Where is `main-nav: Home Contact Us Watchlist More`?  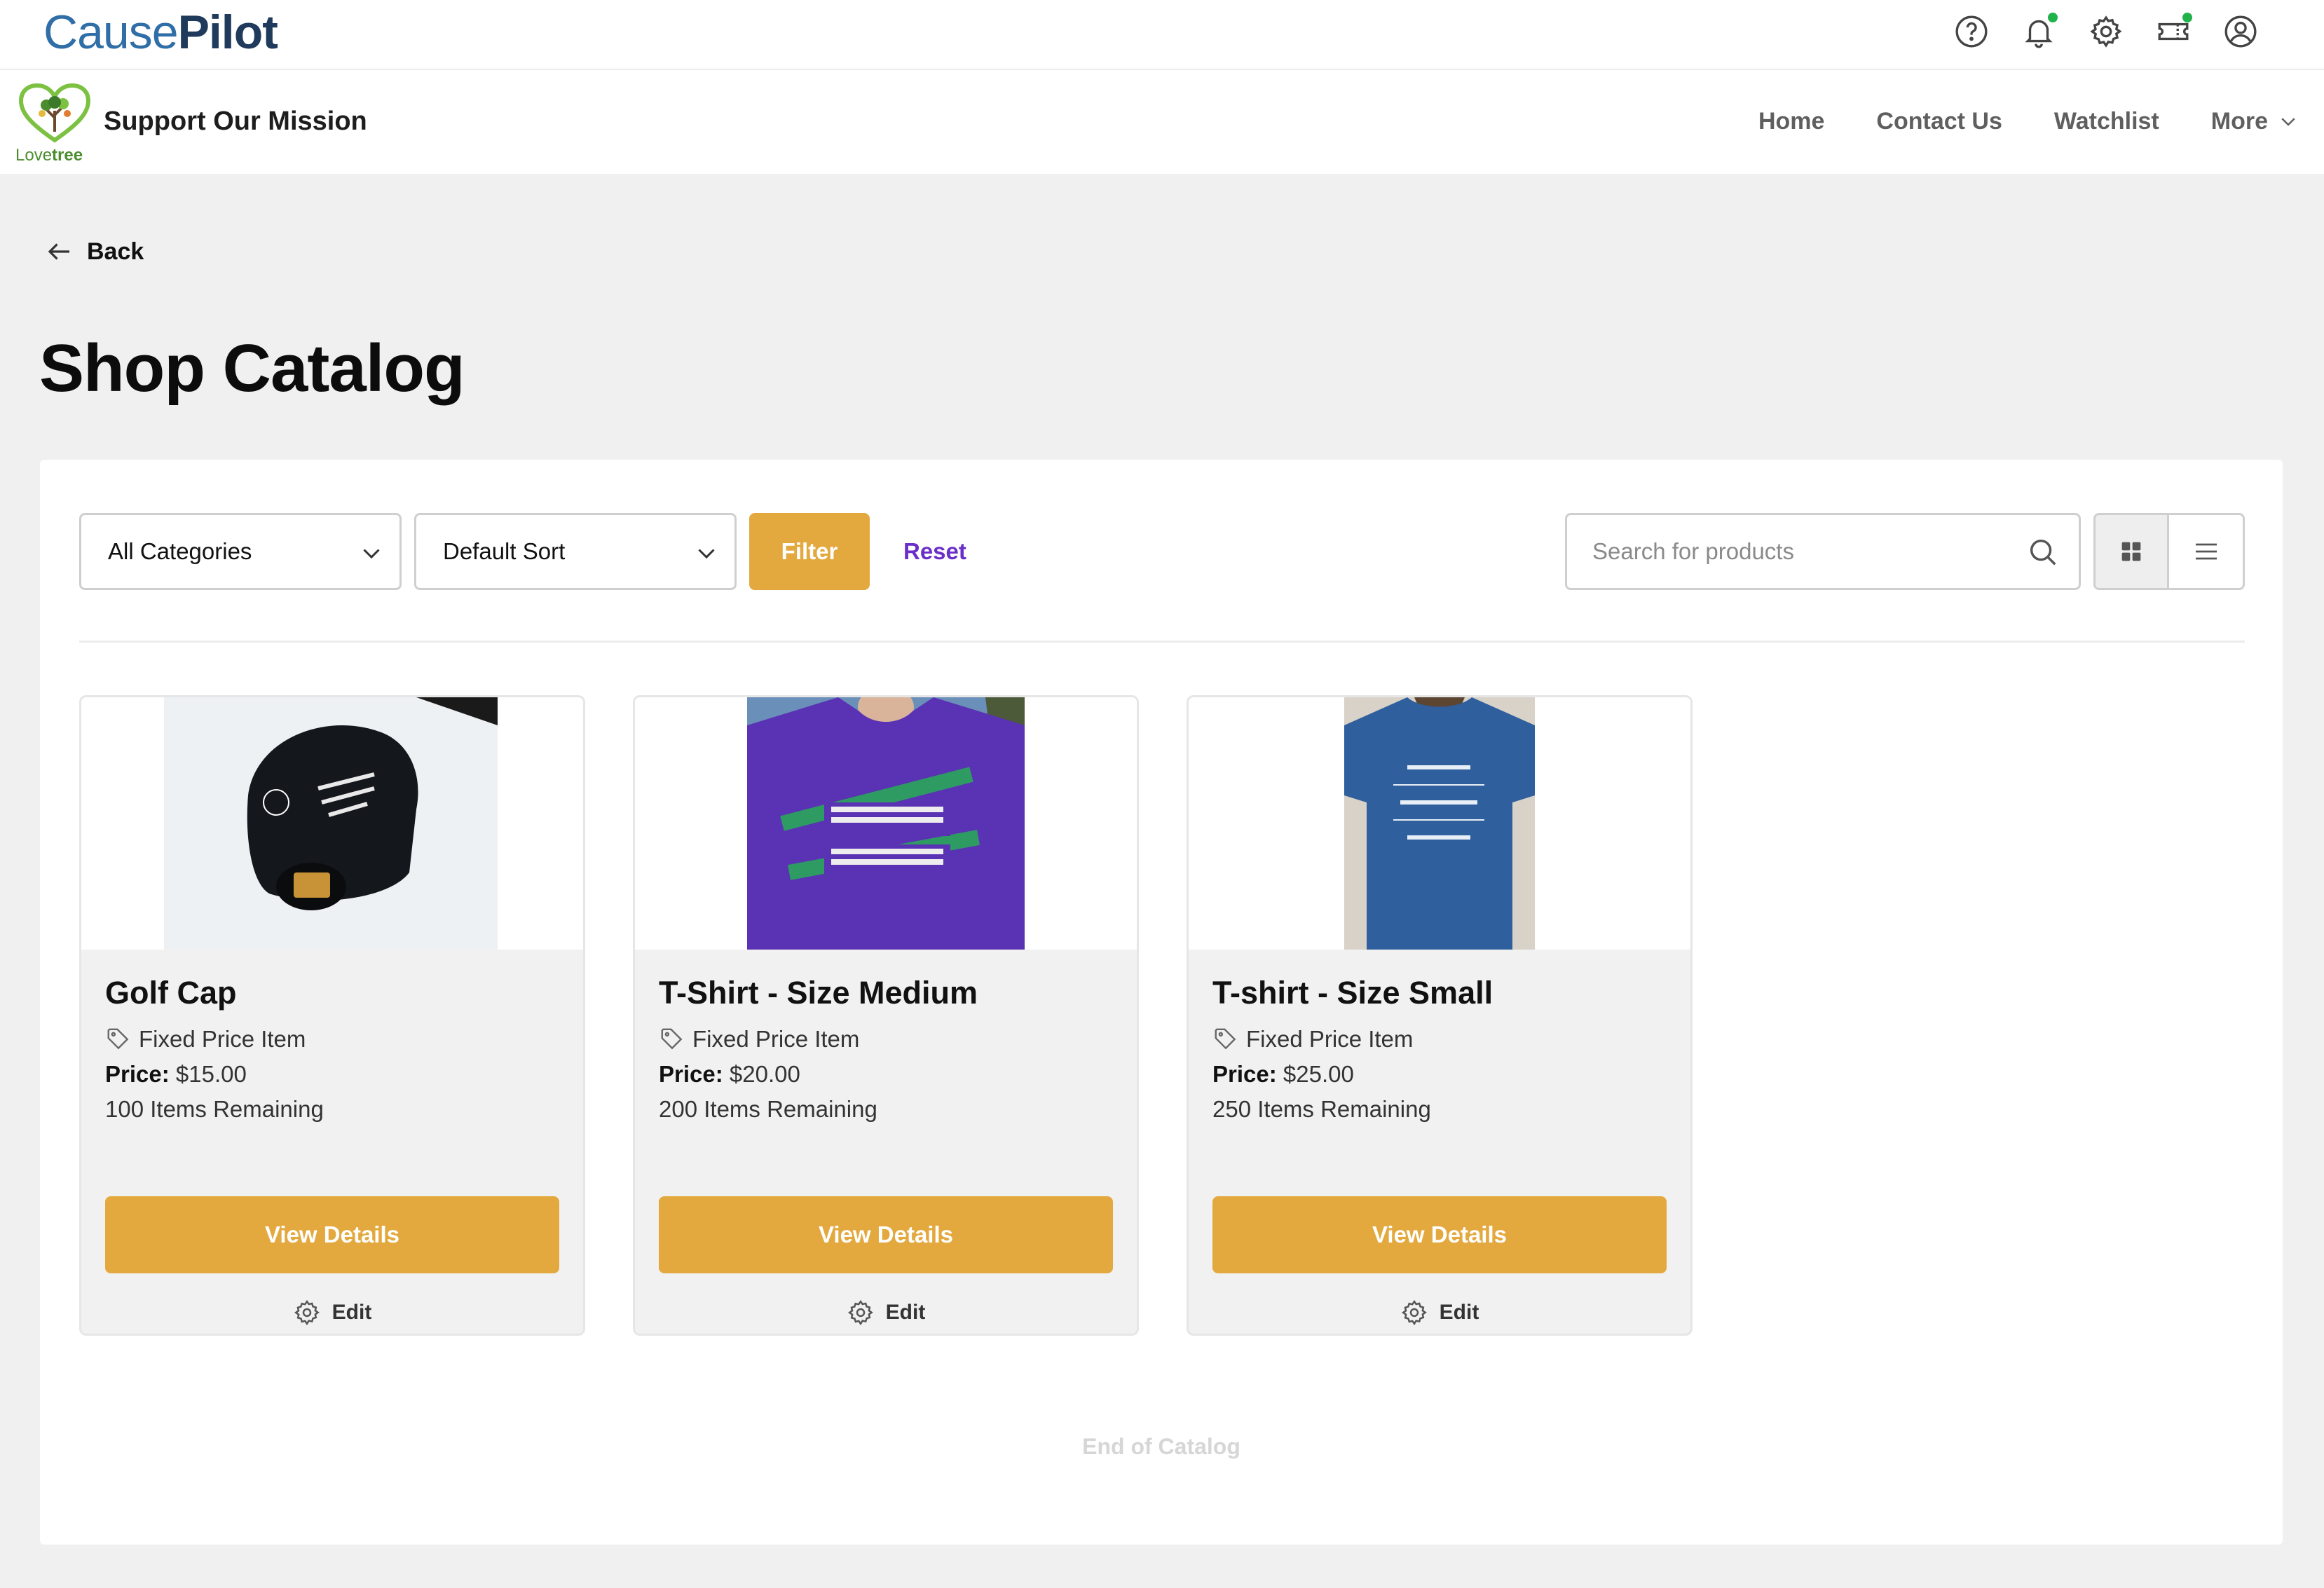 main-nav: Home Contact Us Watchlist More is located at coordinates (2028, 121).